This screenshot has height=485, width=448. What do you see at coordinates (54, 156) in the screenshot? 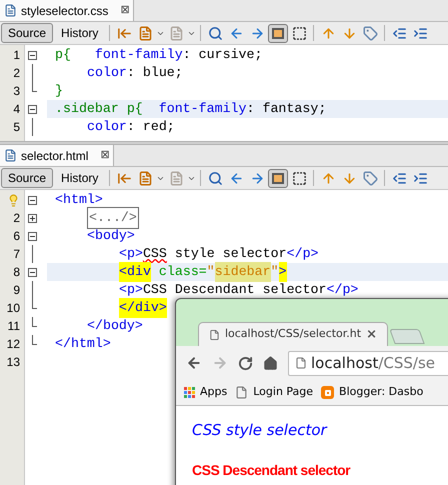
I see `file-name: selector.html` at bounding box center [54, 156].